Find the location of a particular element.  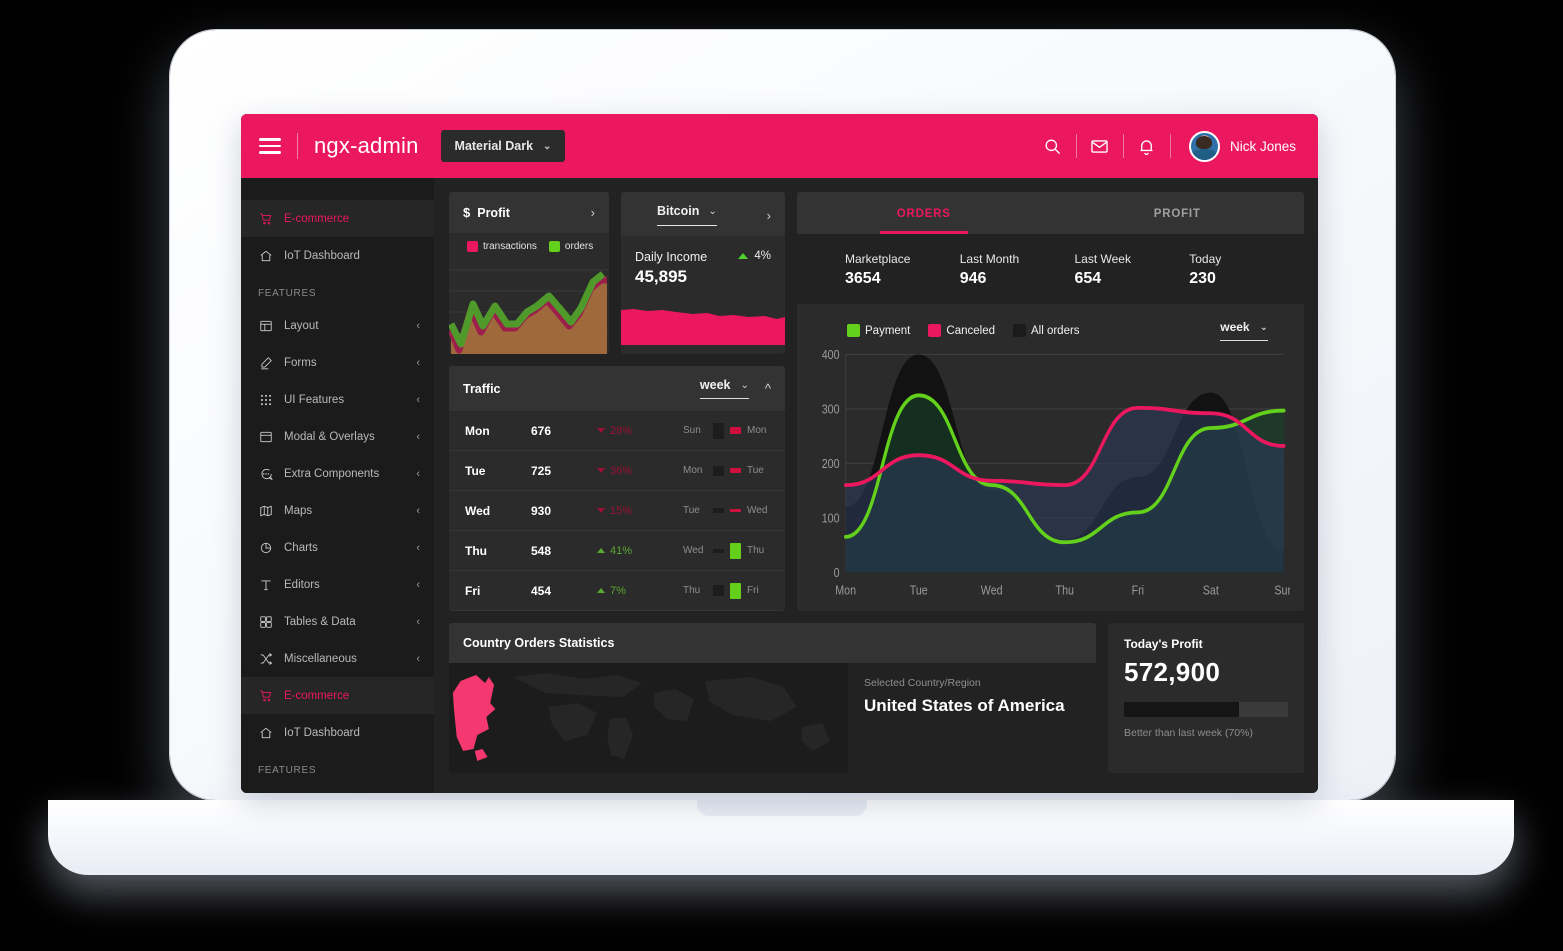

world-map is located at coordinates (648, 718).